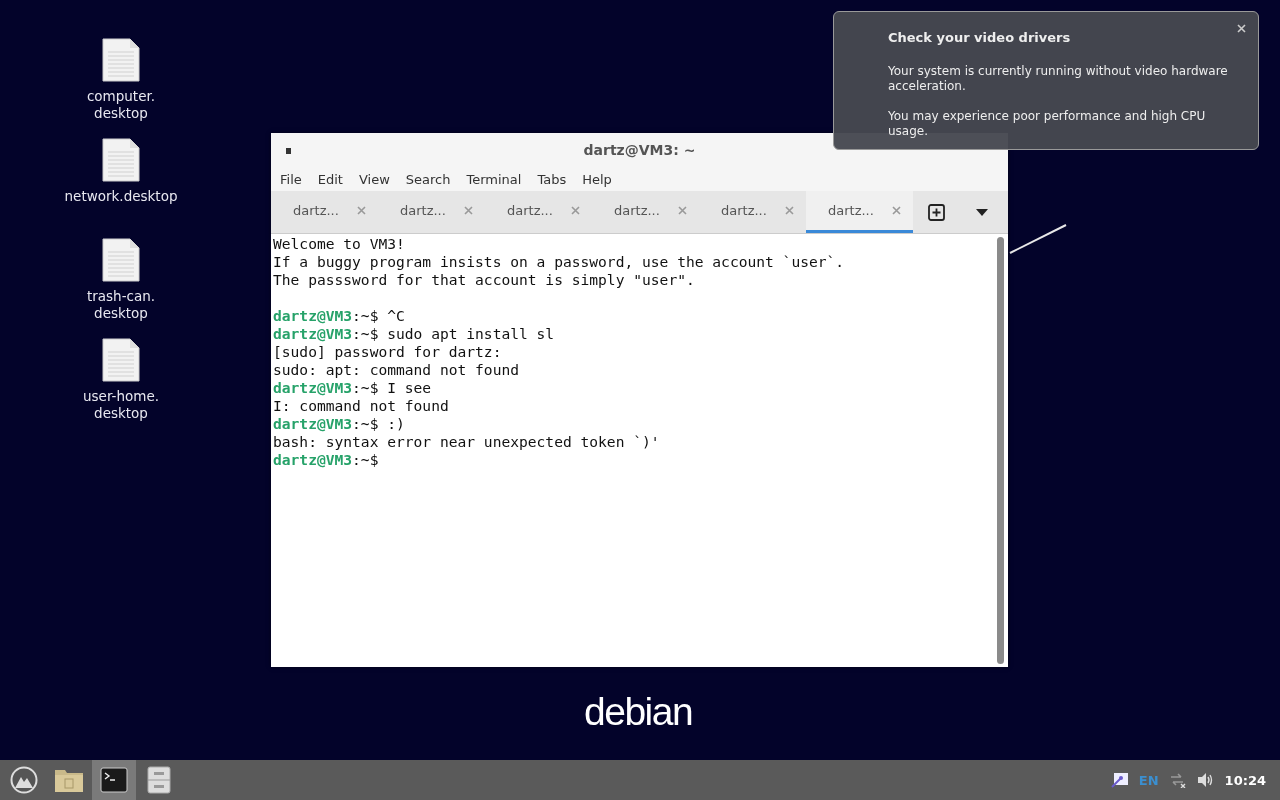  I want to click on menu-item: View, so click(377, 179).